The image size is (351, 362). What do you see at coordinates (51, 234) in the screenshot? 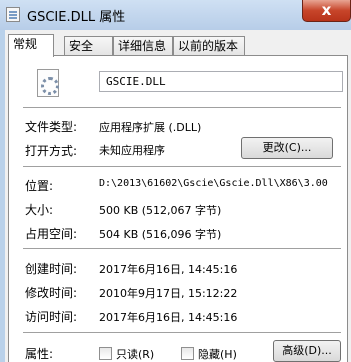
I see `size-on-disk-label: 占用空间:` at bounding box center [51, 234].